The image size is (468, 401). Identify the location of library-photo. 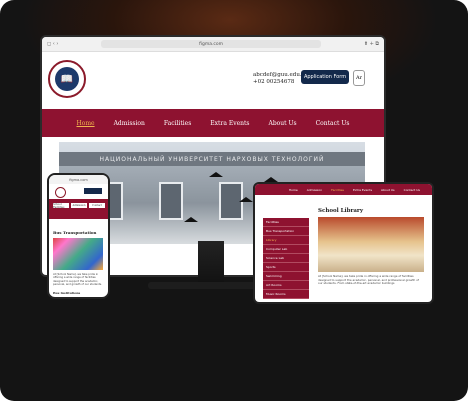
(371, 244).